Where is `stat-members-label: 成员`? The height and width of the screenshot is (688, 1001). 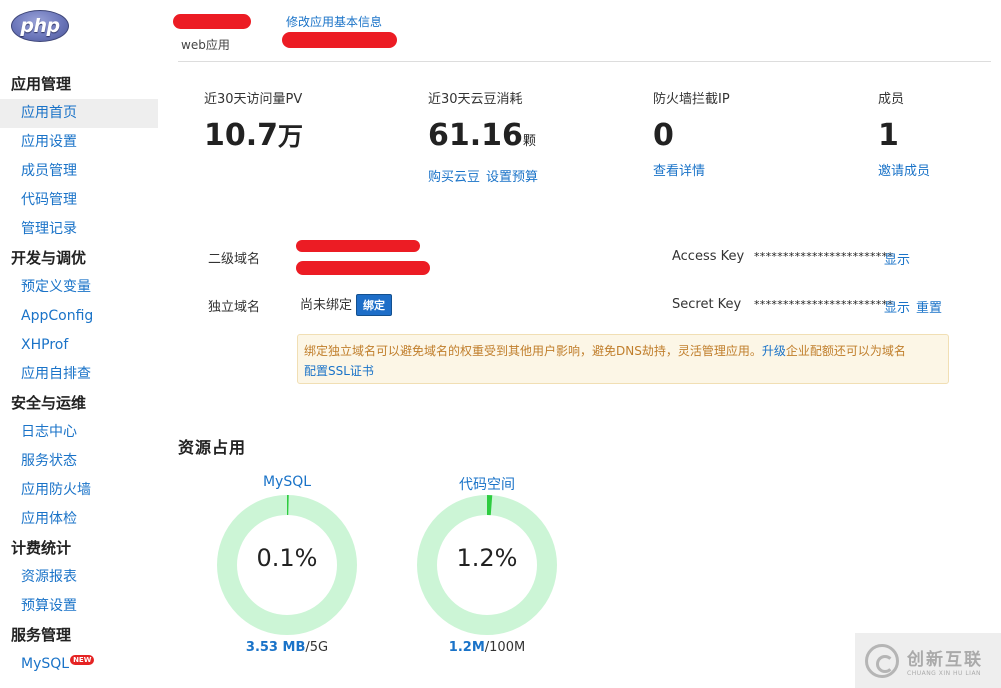
stat-members-label: 成员 is located at coordinates (891, 99).